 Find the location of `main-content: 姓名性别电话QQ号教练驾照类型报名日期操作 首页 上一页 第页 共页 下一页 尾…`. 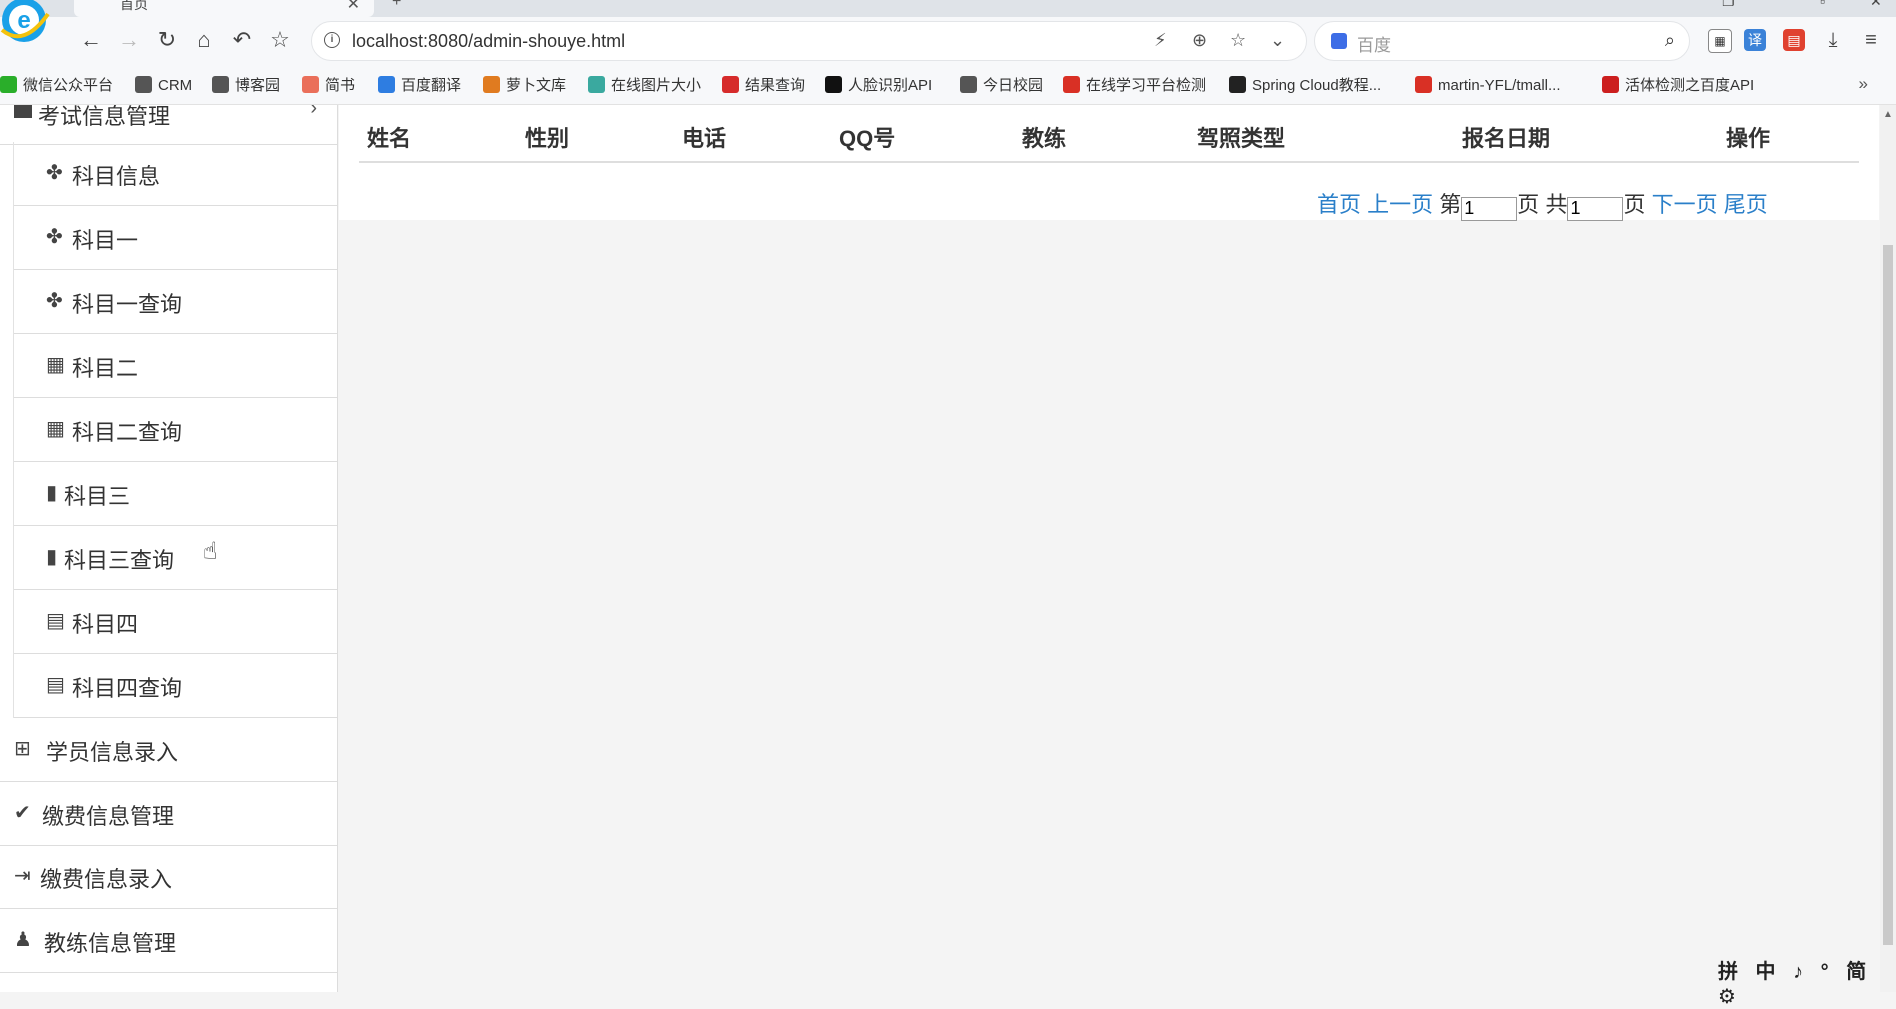

main-content: 姓名性别电话QQ号教练驾照类型报名日期操作 首页 上一页 第页 共页 下一页 尾… is located at coordinates (1109, 163).